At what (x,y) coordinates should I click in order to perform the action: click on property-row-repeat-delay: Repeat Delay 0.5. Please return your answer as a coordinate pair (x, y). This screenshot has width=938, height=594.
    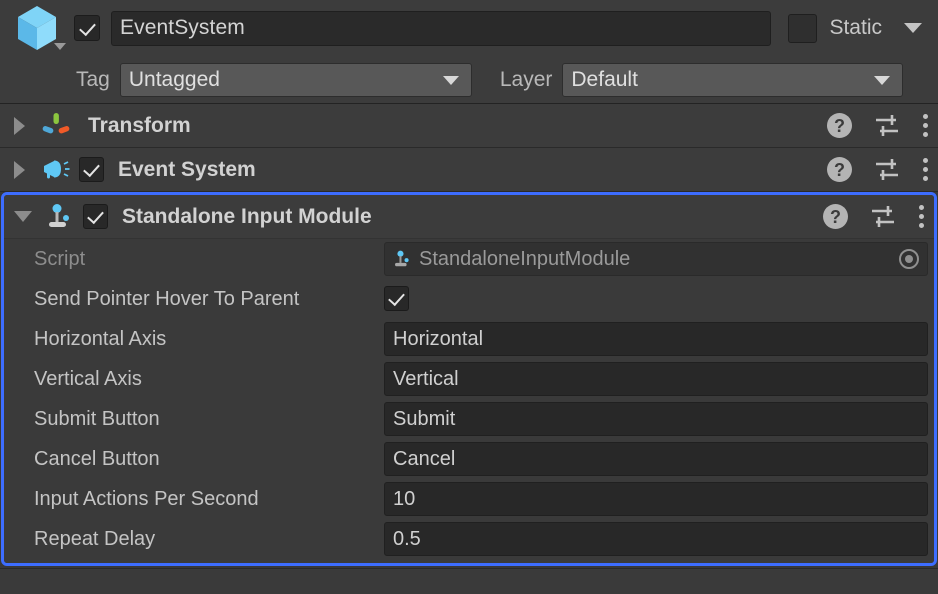
    Looking at the image, I should click on (469, 539).